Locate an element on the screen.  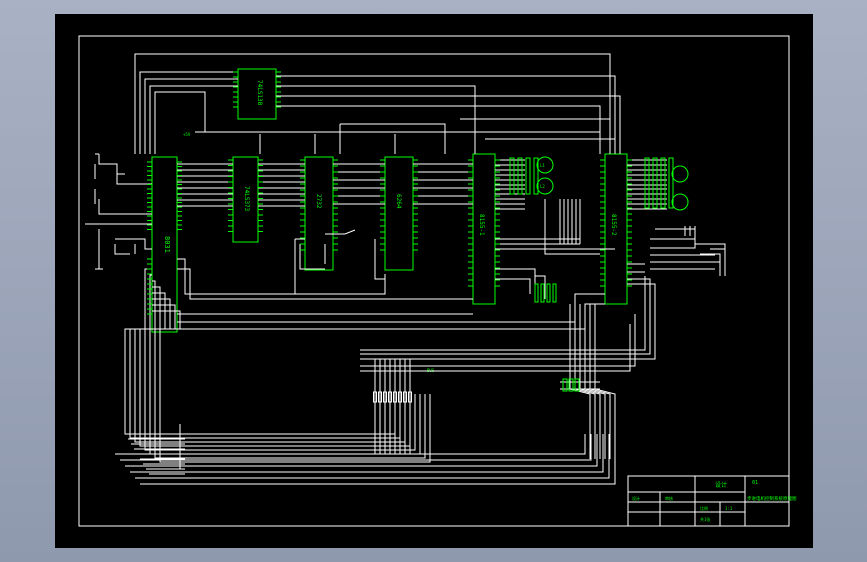
svg-text: 74LS138 is located at coordinates (259, 93).